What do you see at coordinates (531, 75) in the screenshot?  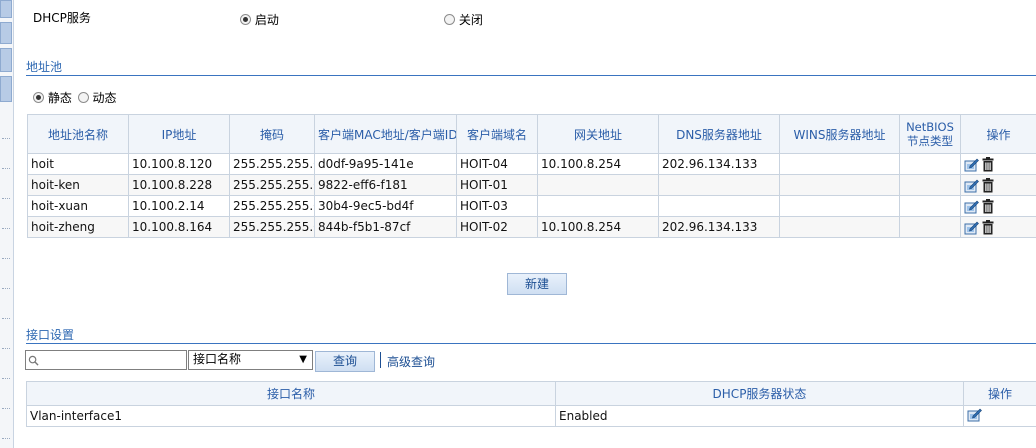 I see `pool-section-divider` at bounding box center [531, 75].